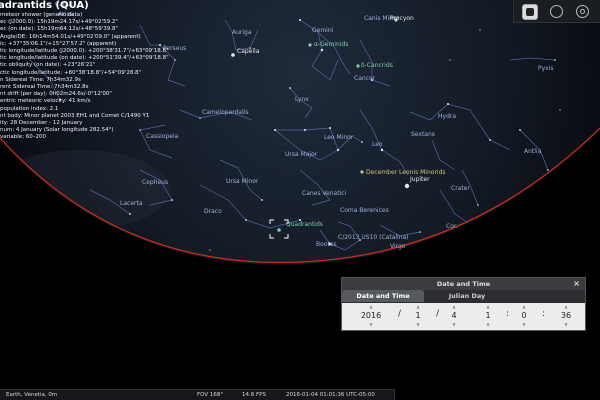 This screenshot has height=400, width=600. I want to click on label-alpha-geminids: α-Geminids, so click(331, 45).